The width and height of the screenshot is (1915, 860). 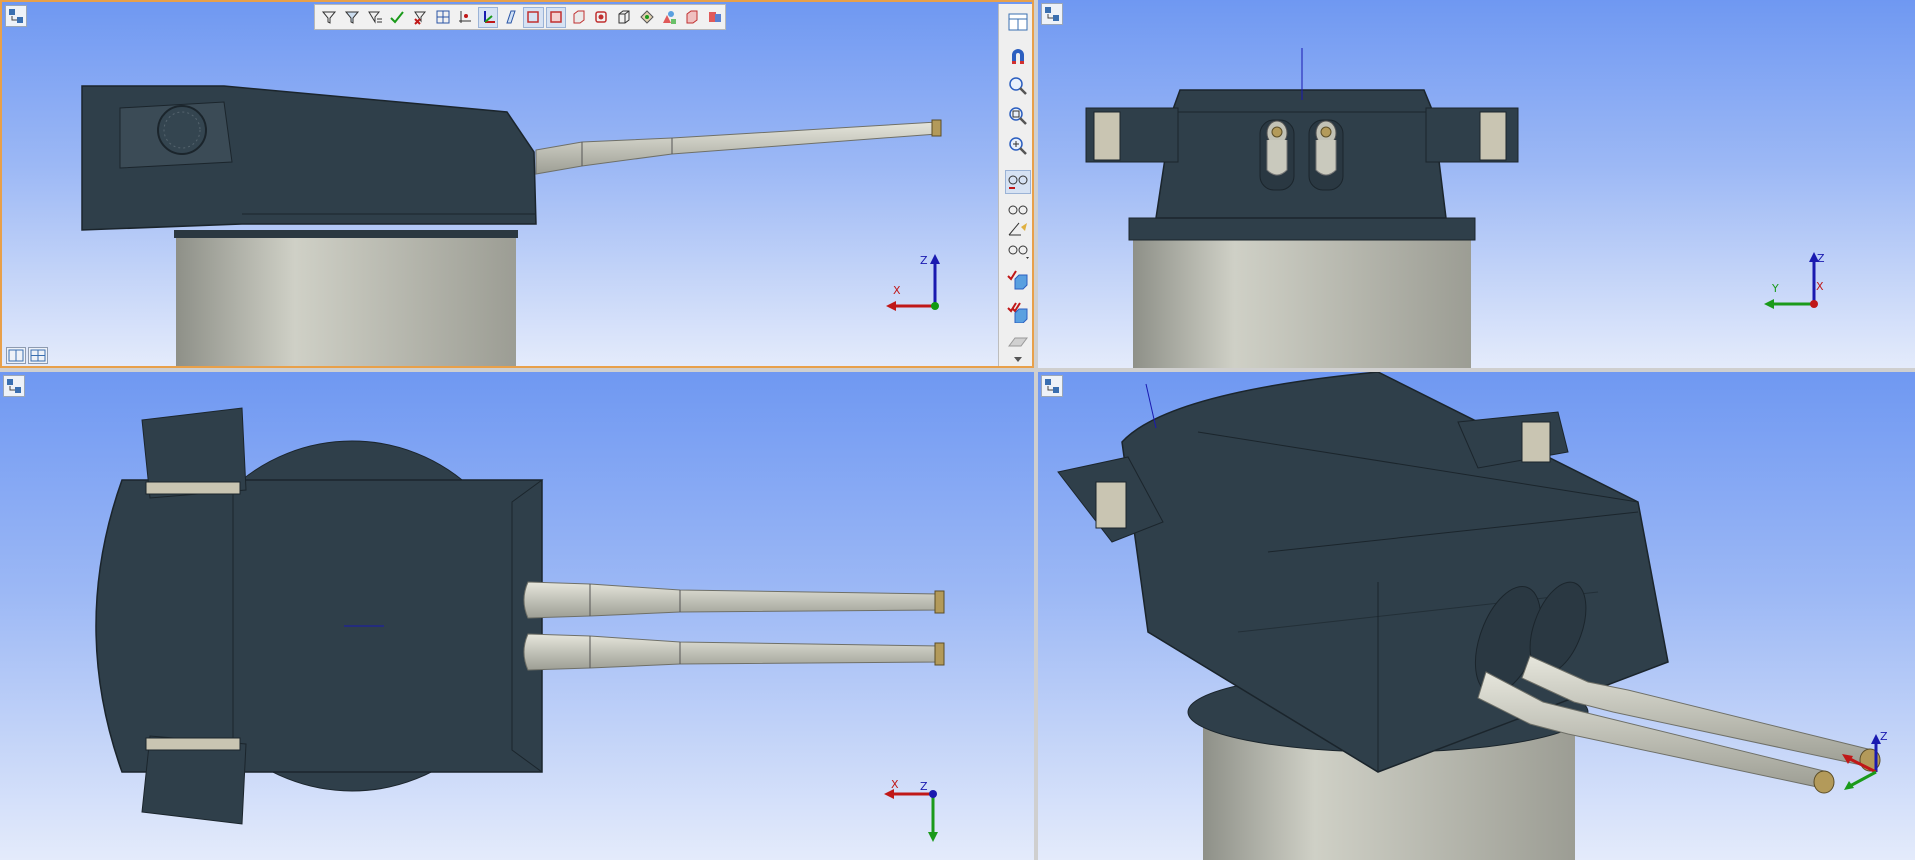 I want to click on section-icon, so click(x=646, y=17).